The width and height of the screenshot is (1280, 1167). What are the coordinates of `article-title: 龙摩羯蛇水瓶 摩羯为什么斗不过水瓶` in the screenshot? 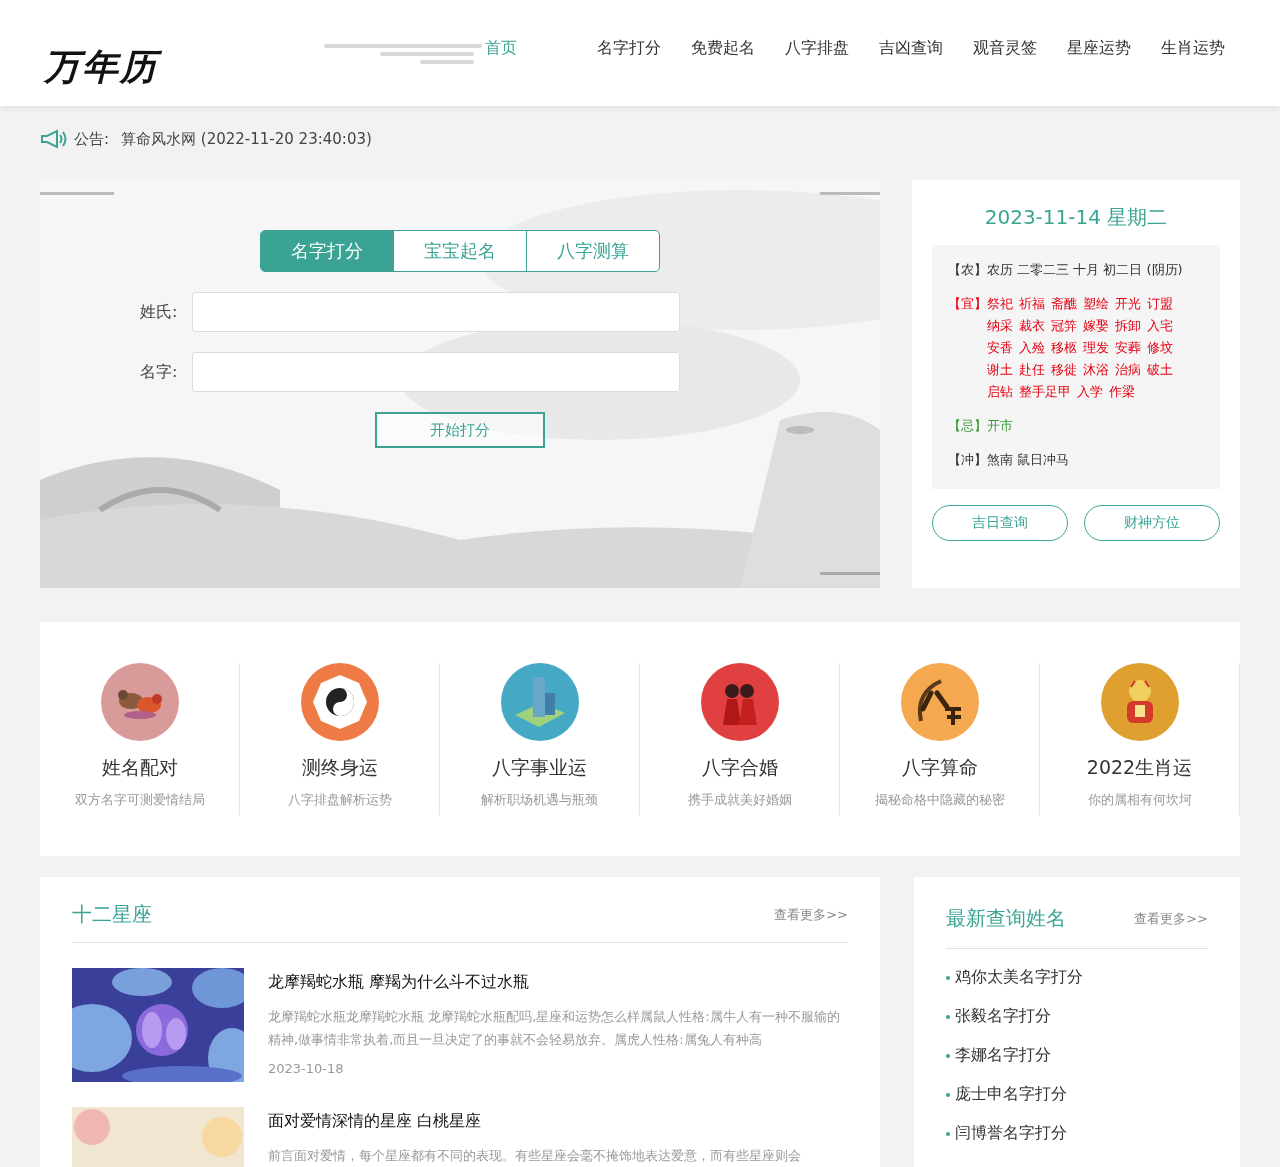 It's located at (558, 982).